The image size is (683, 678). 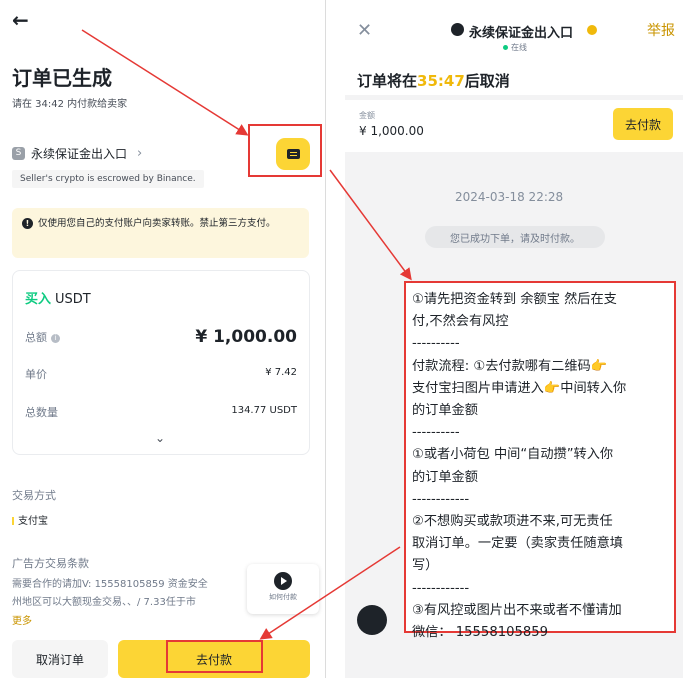 I want to click on amount-label: 金额, so click(x=367, y=115).